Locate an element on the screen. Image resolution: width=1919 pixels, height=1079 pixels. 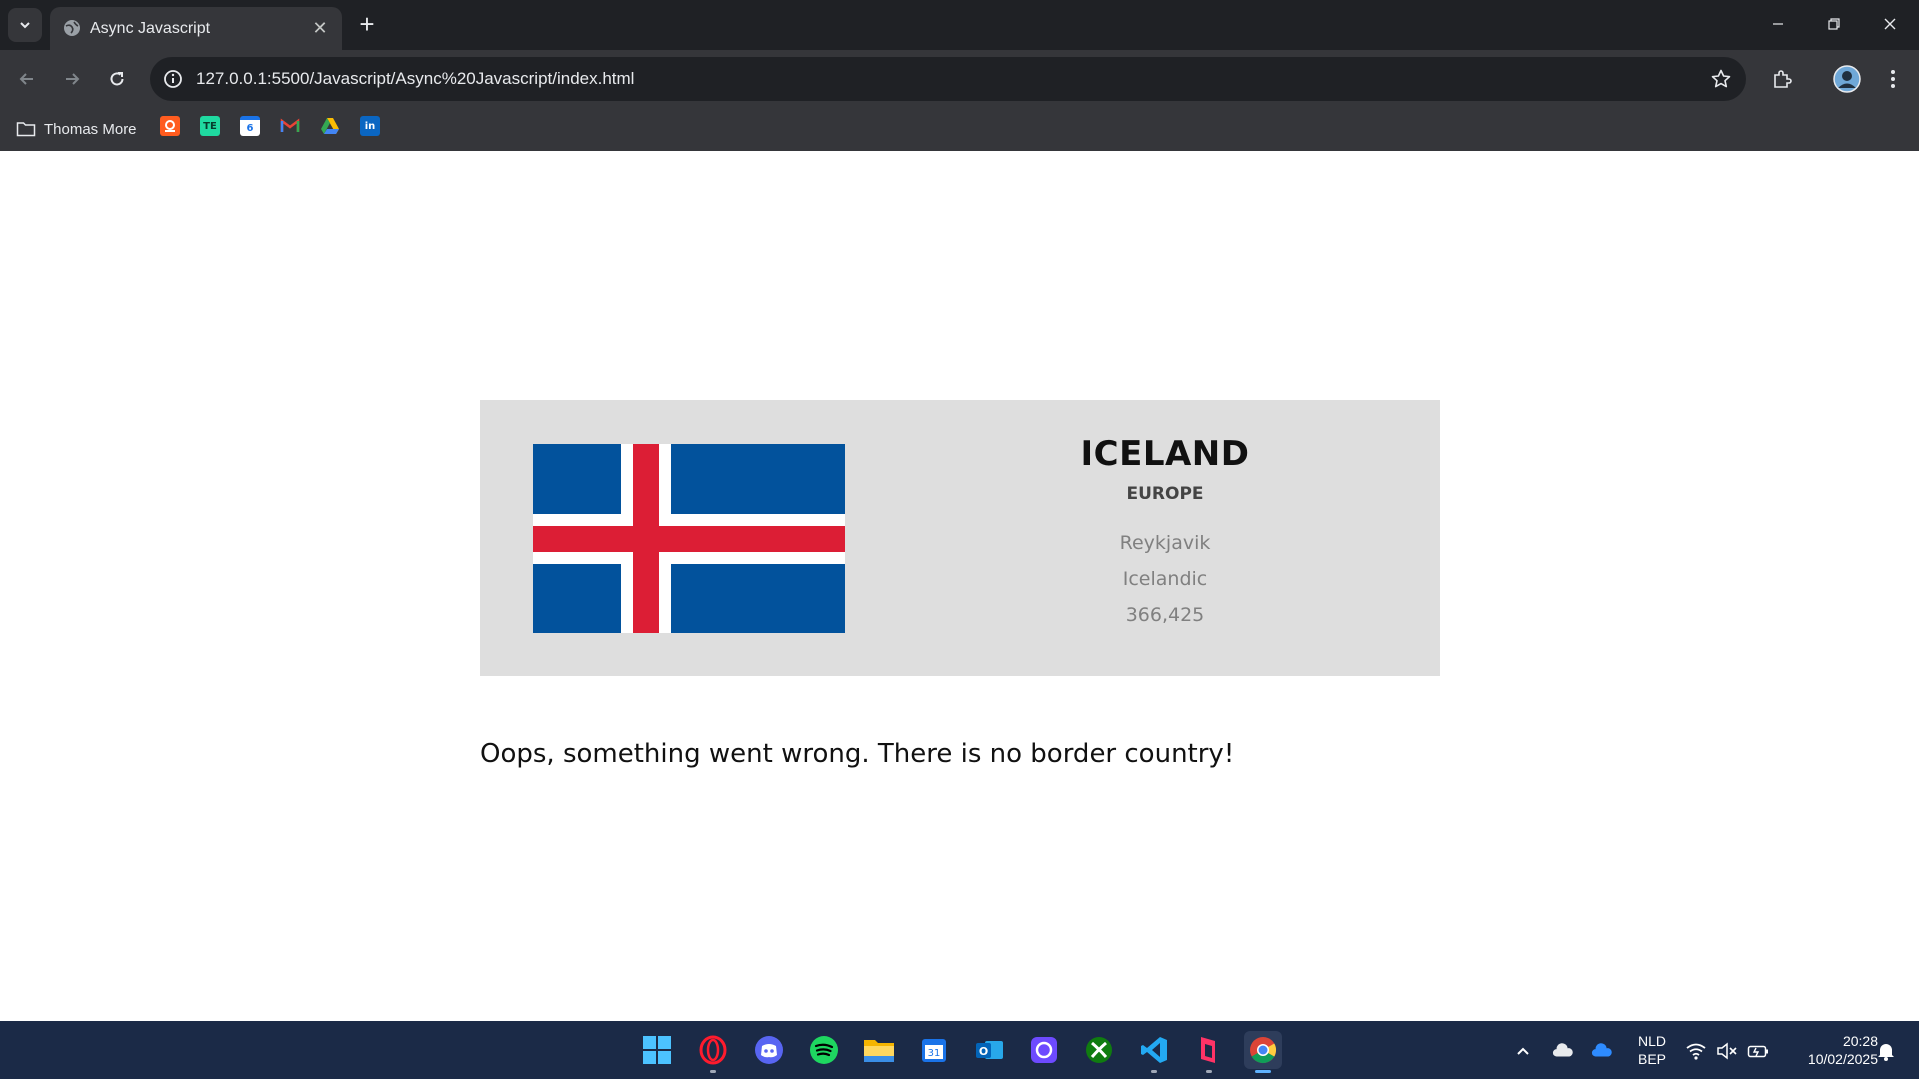
puzzle-icon is located at coordinates (1783, 79).